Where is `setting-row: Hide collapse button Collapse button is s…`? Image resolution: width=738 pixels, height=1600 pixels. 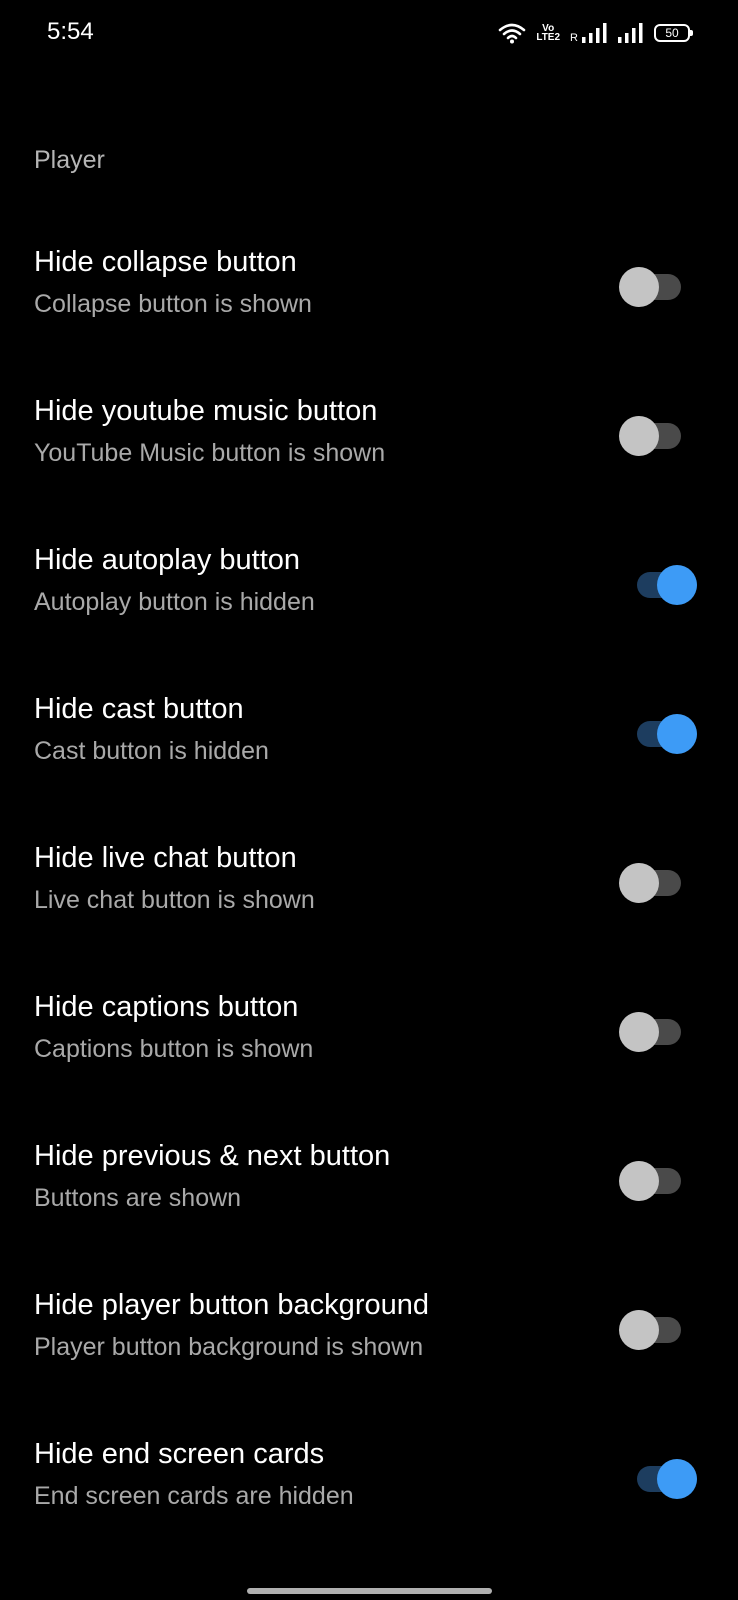
setting-row: Hide collapse button Collapse button is s… is located at coordinates (369, 300).